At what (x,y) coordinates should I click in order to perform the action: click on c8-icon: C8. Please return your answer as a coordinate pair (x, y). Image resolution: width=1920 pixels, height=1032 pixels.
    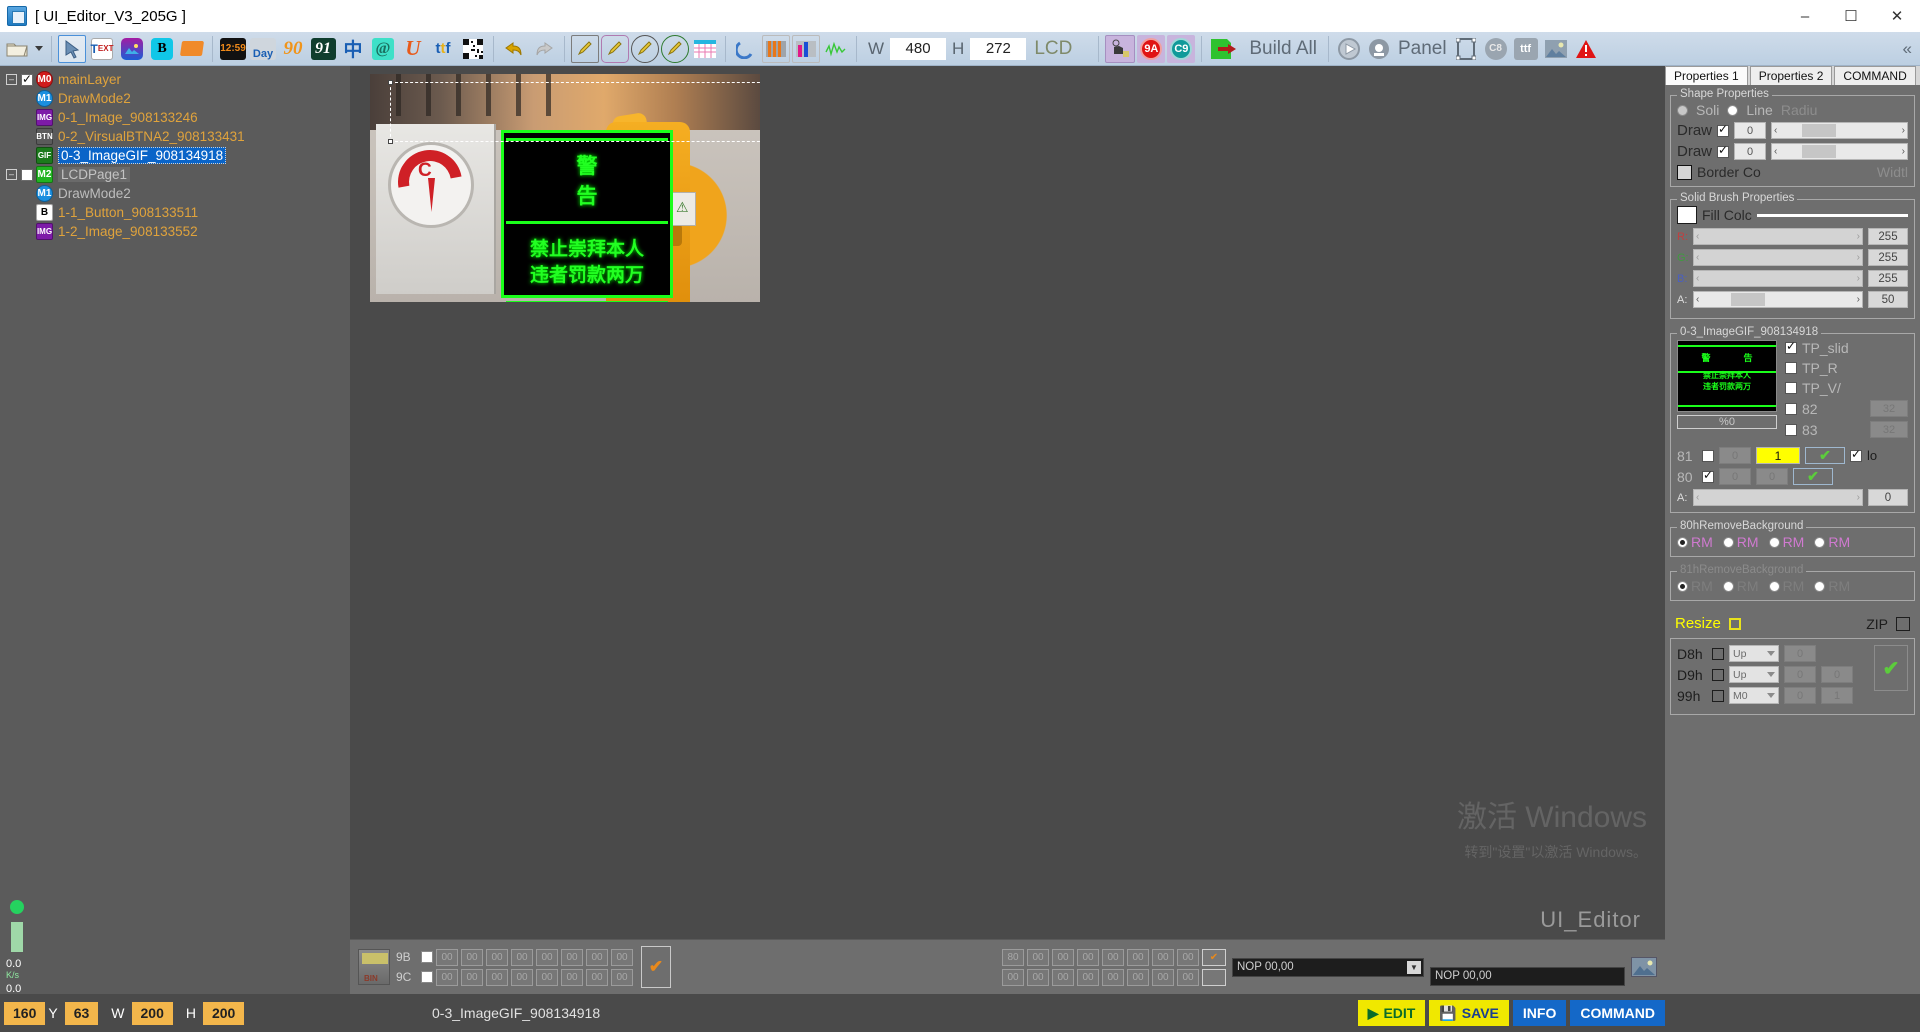
    Looking at the image, I should click on (1496, 49).